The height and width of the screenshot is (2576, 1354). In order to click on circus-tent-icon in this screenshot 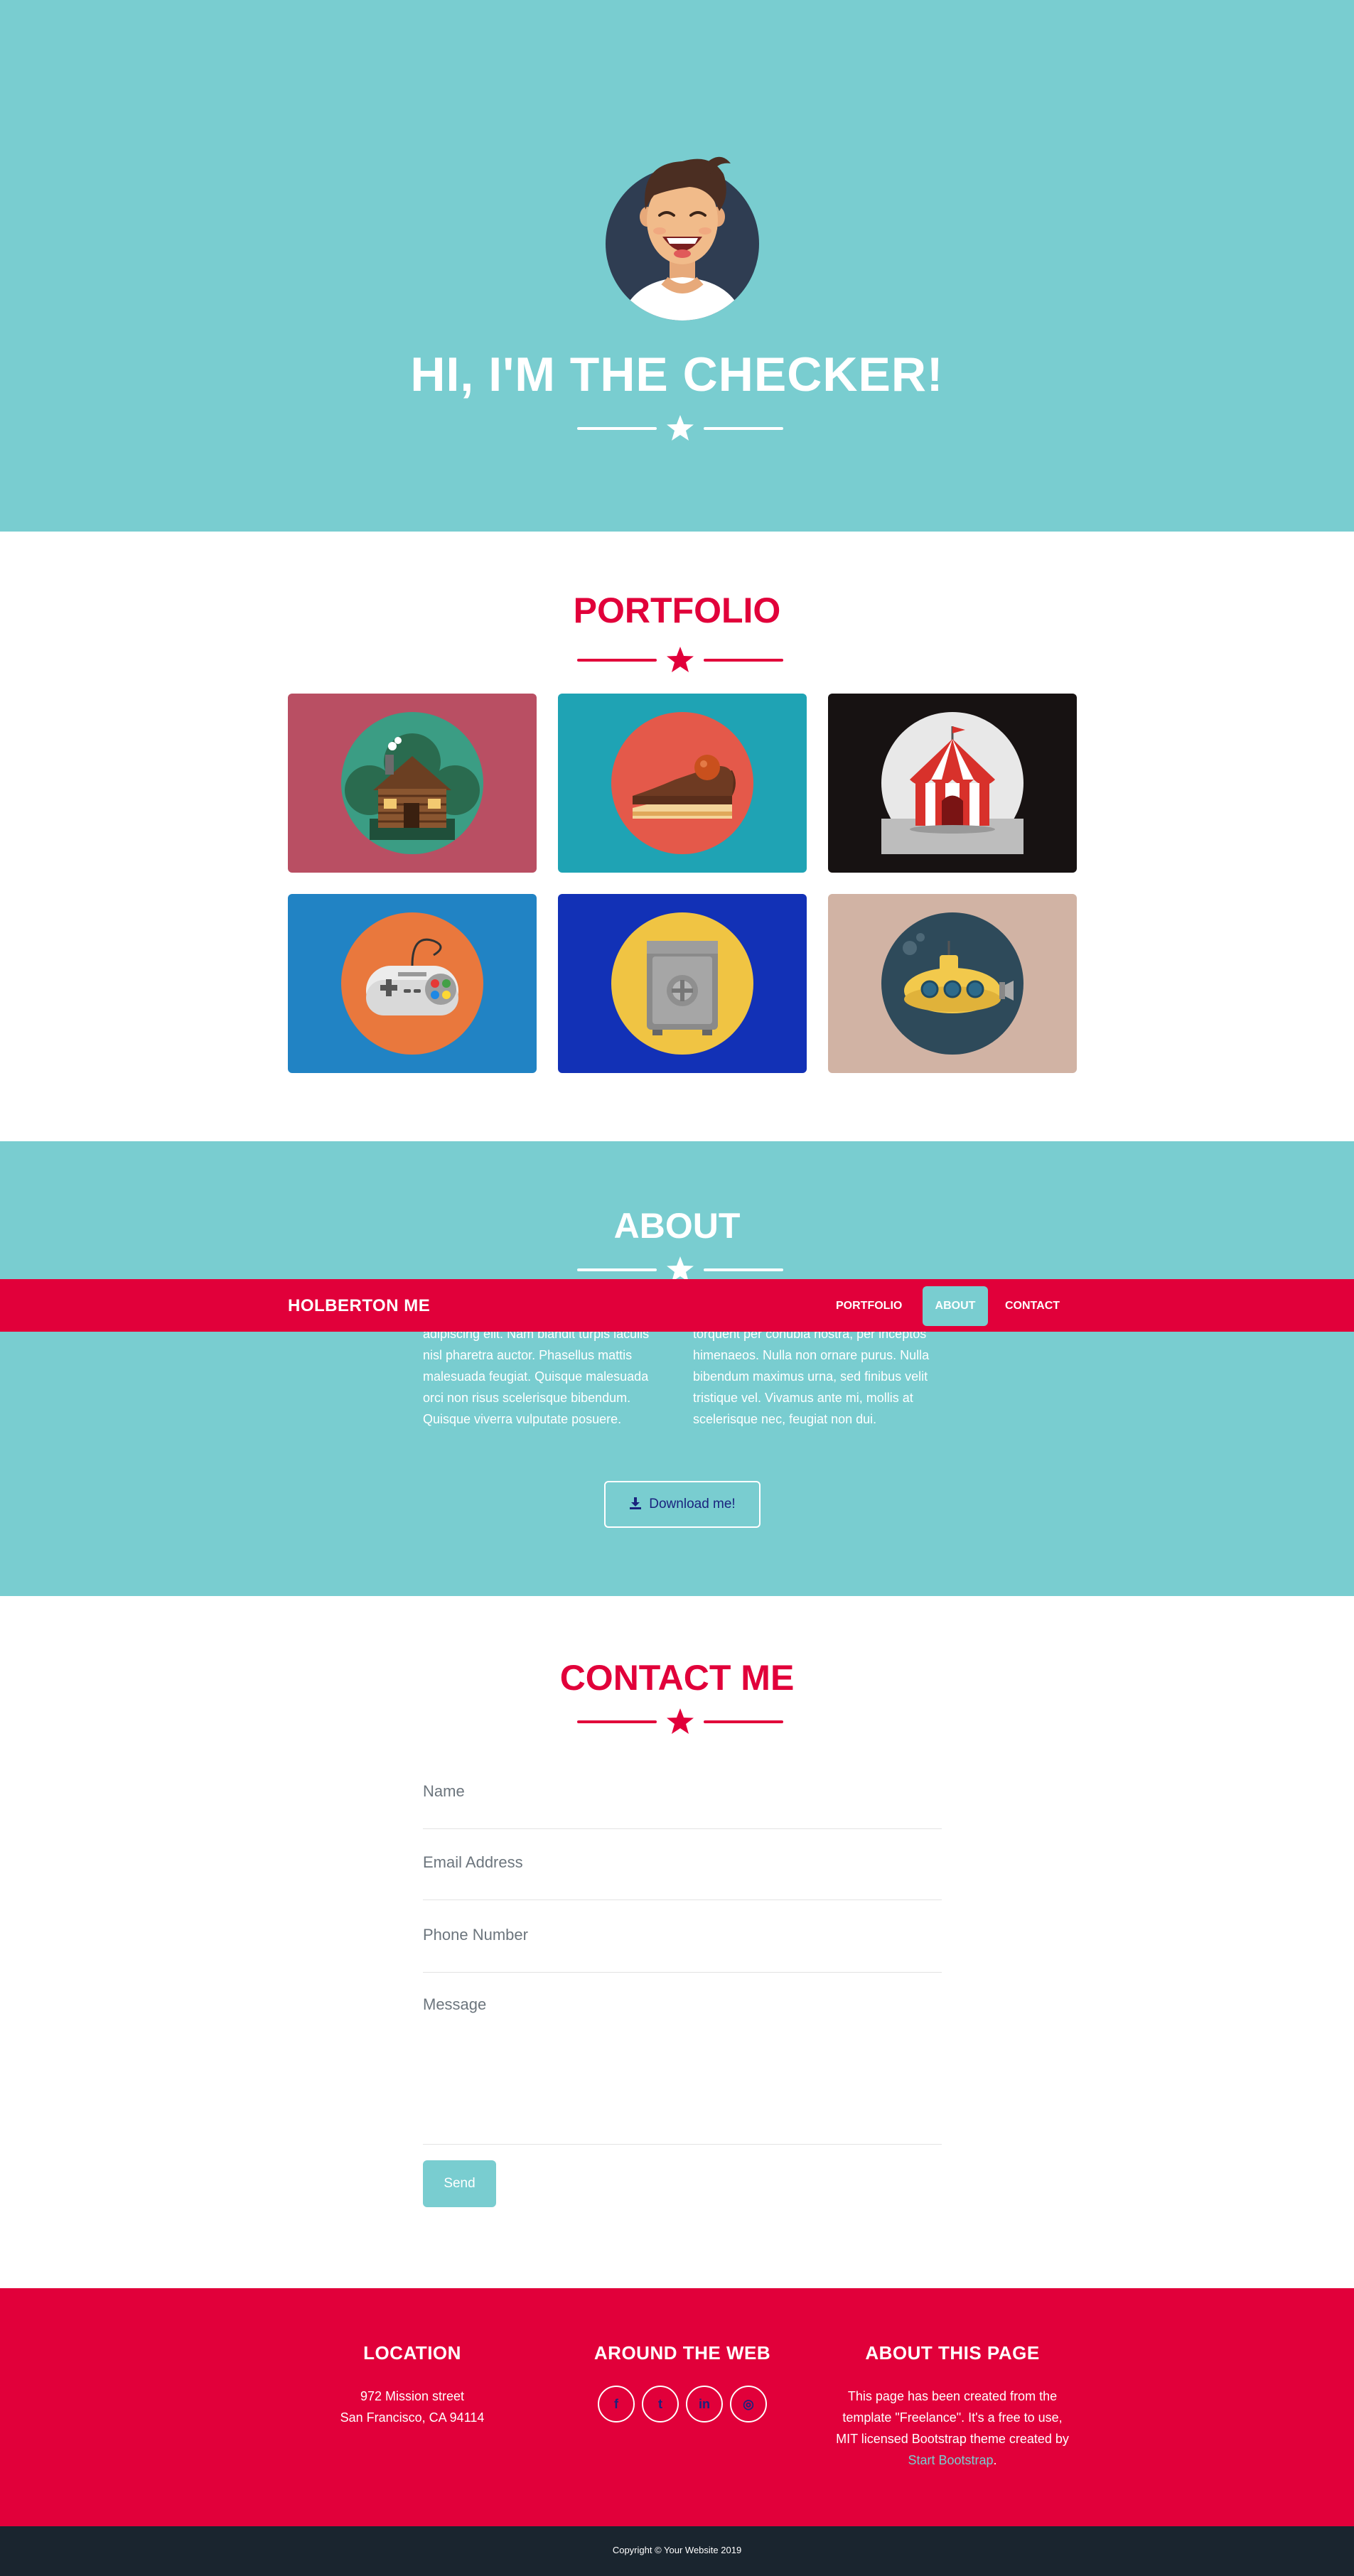, I will do `click(952, 790)`.